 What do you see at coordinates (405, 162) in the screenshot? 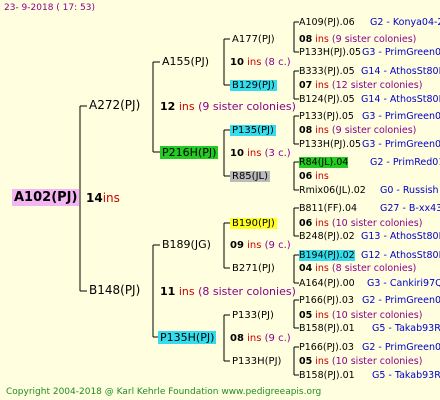
I see `gen4-7-mel: G2 - PrimRed01` at bounding box center [405, 162].